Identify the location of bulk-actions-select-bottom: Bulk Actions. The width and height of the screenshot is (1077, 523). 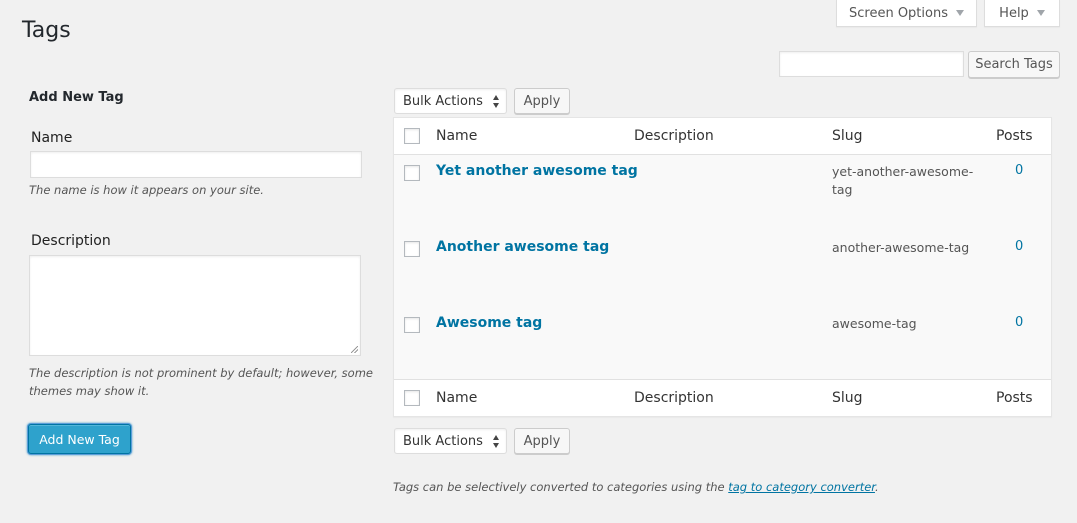
(450, 441).